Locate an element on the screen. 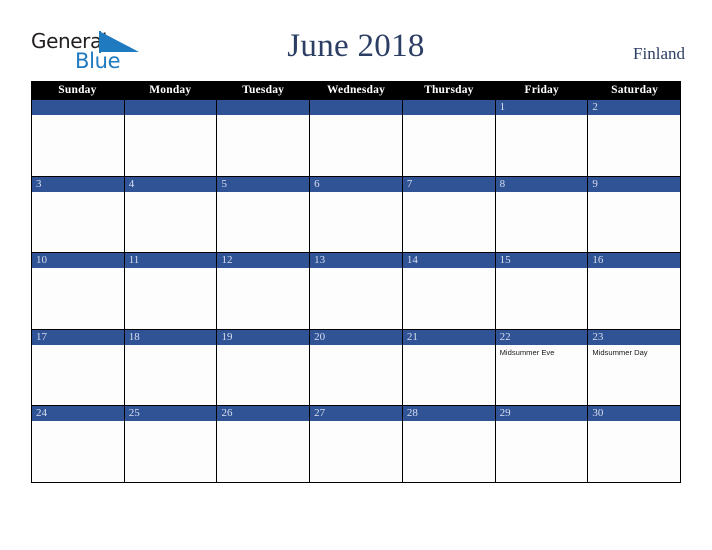 Image resolution: width=712 pixels, height=550 pixels. day-number: 9 is located at coordinates (634, 184).